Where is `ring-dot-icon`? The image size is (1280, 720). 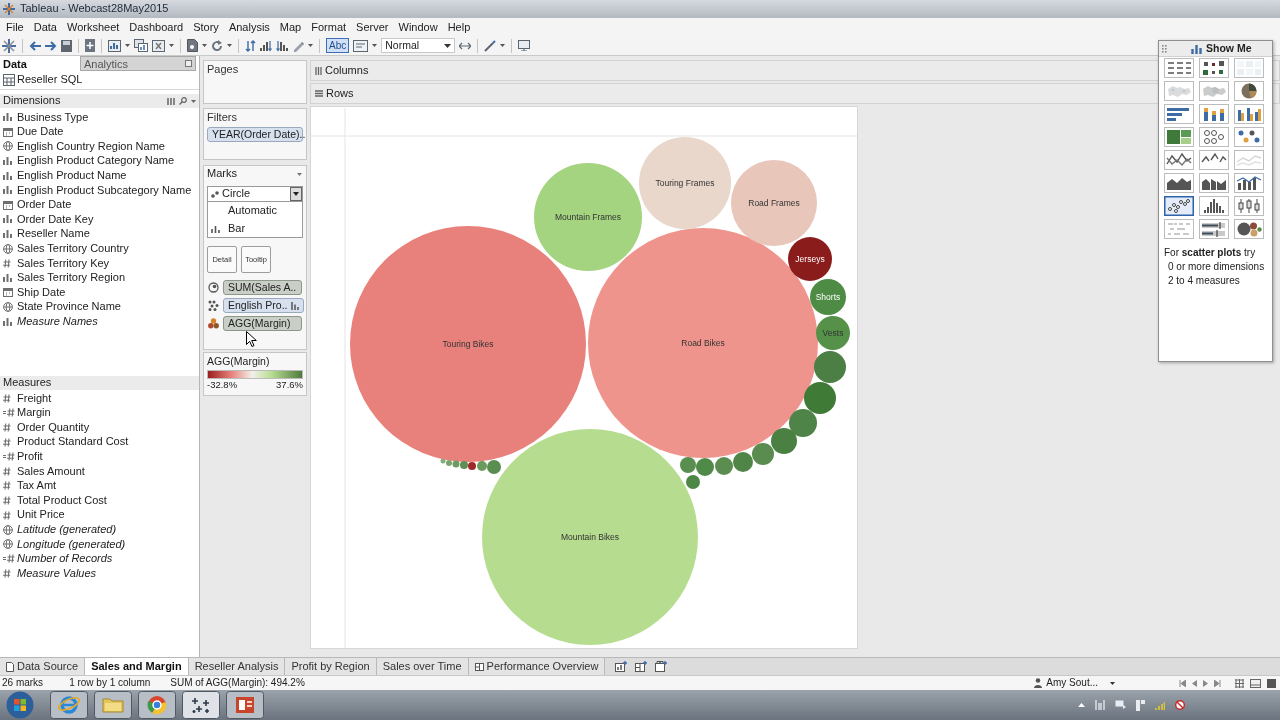
ring-dot-icon is located at coordinates (213, 287).